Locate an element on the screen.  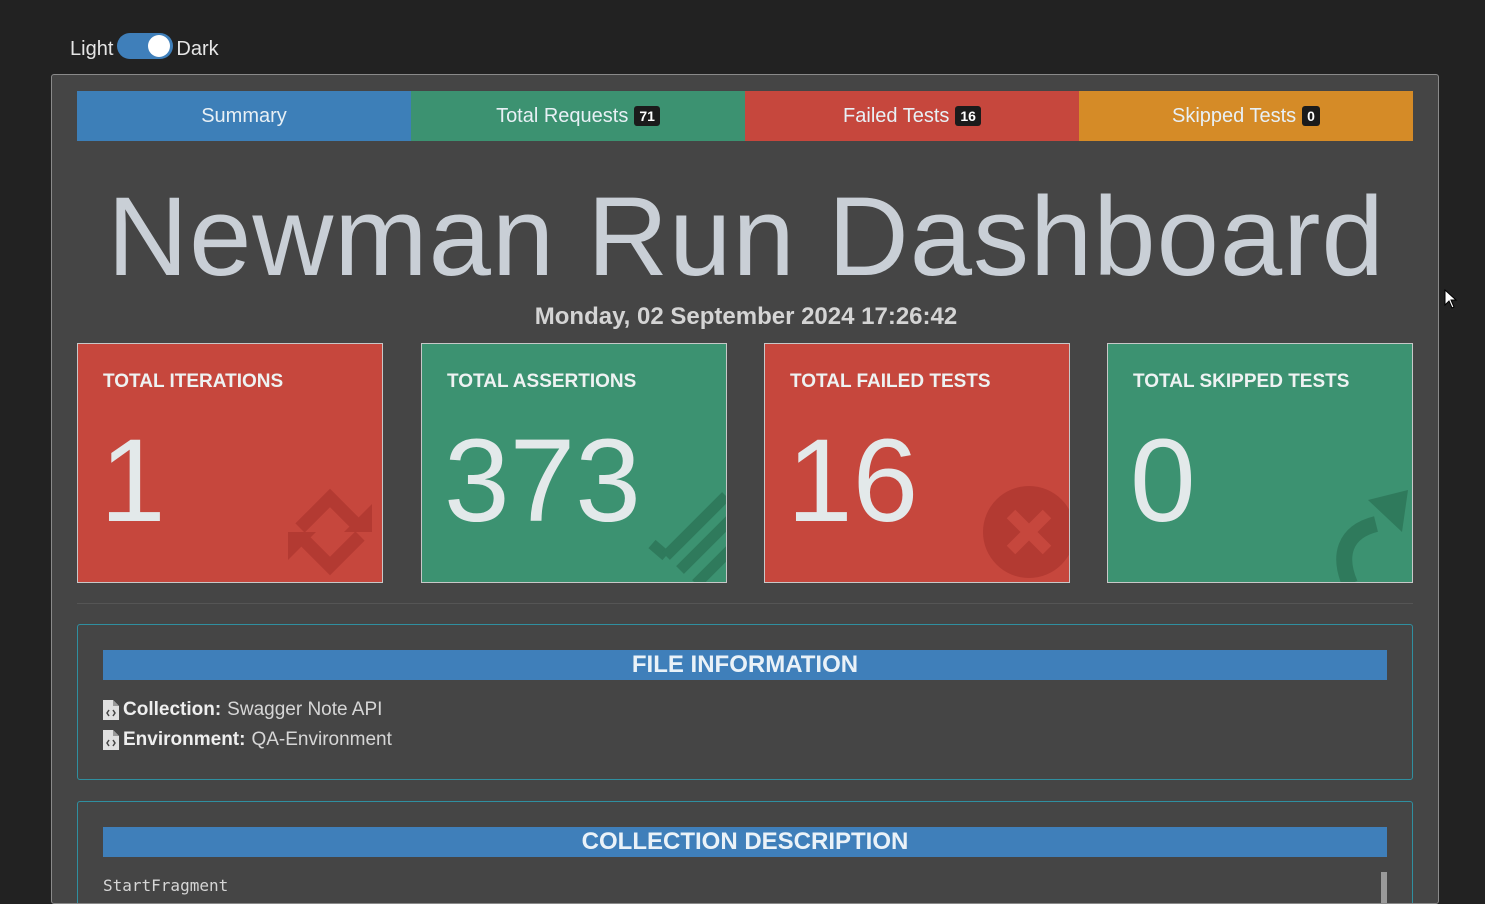
file-information-heading: FILE INFORMATION is located at coordinates (745, 665).